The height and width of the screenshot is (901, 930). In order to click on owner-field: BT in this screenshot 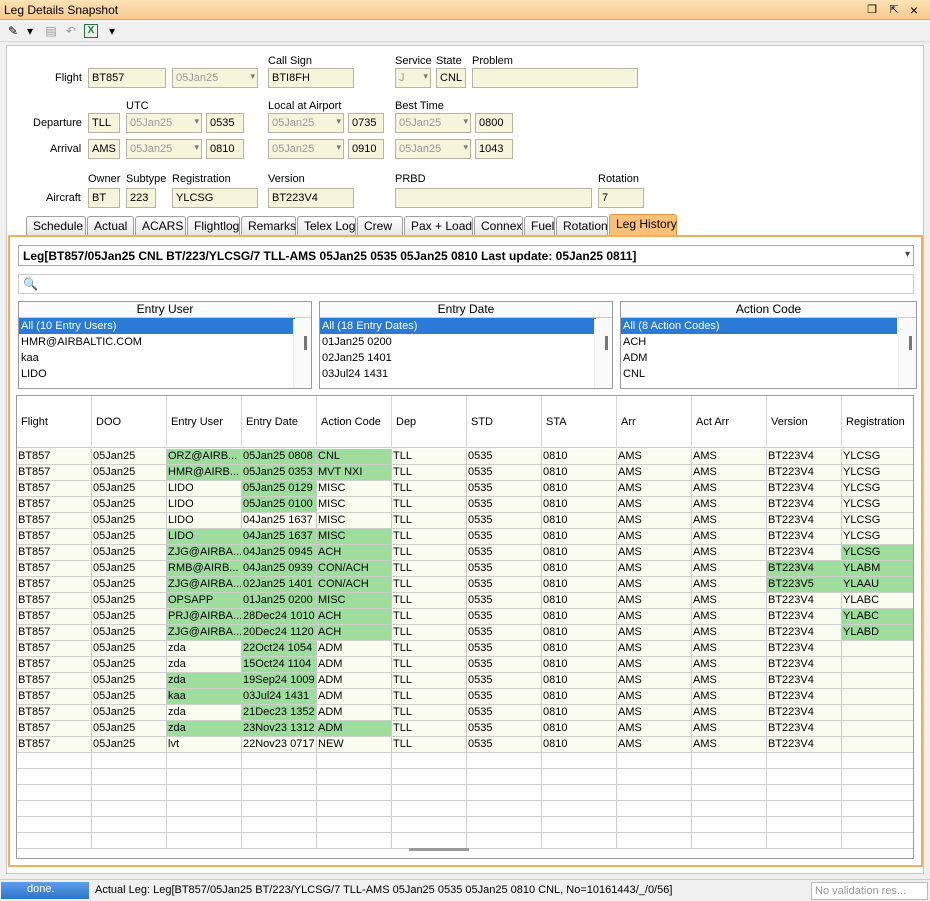, I will do `click(104, 198)`.